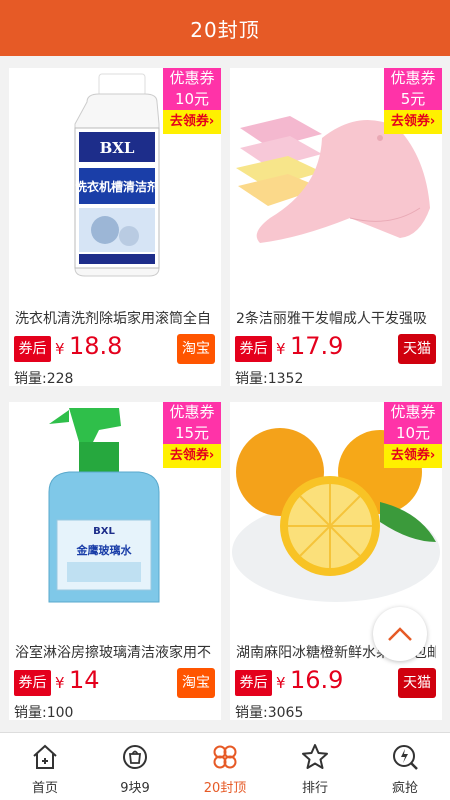  I want to click on home-icon, so click(45, 756).